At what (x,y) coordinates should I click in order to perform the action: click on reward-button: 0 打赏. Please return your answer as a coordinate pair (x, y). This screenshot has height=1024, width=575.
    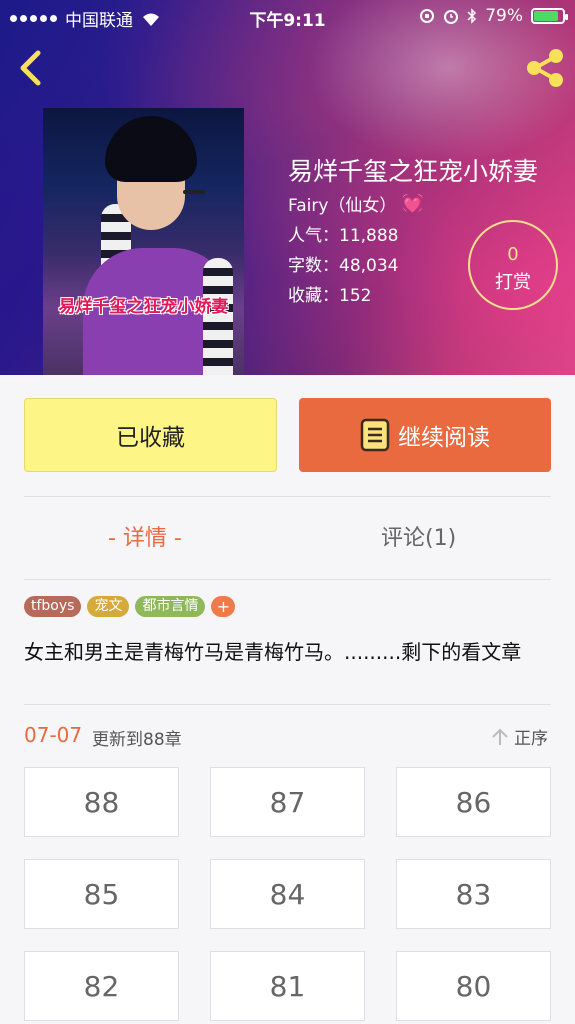
    Looking at the image, I should click on (513, 265).